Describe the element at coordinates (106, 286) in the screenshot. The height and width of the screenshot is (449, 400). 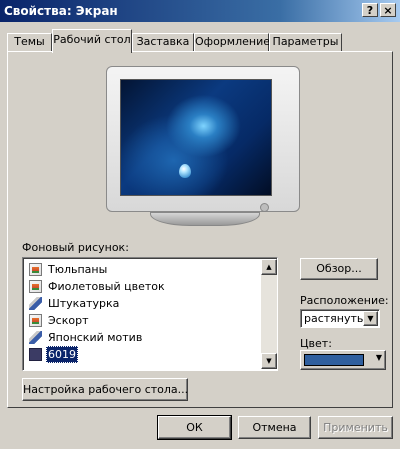
I see `list-item-label: Фиолетовый цветок` at that location.